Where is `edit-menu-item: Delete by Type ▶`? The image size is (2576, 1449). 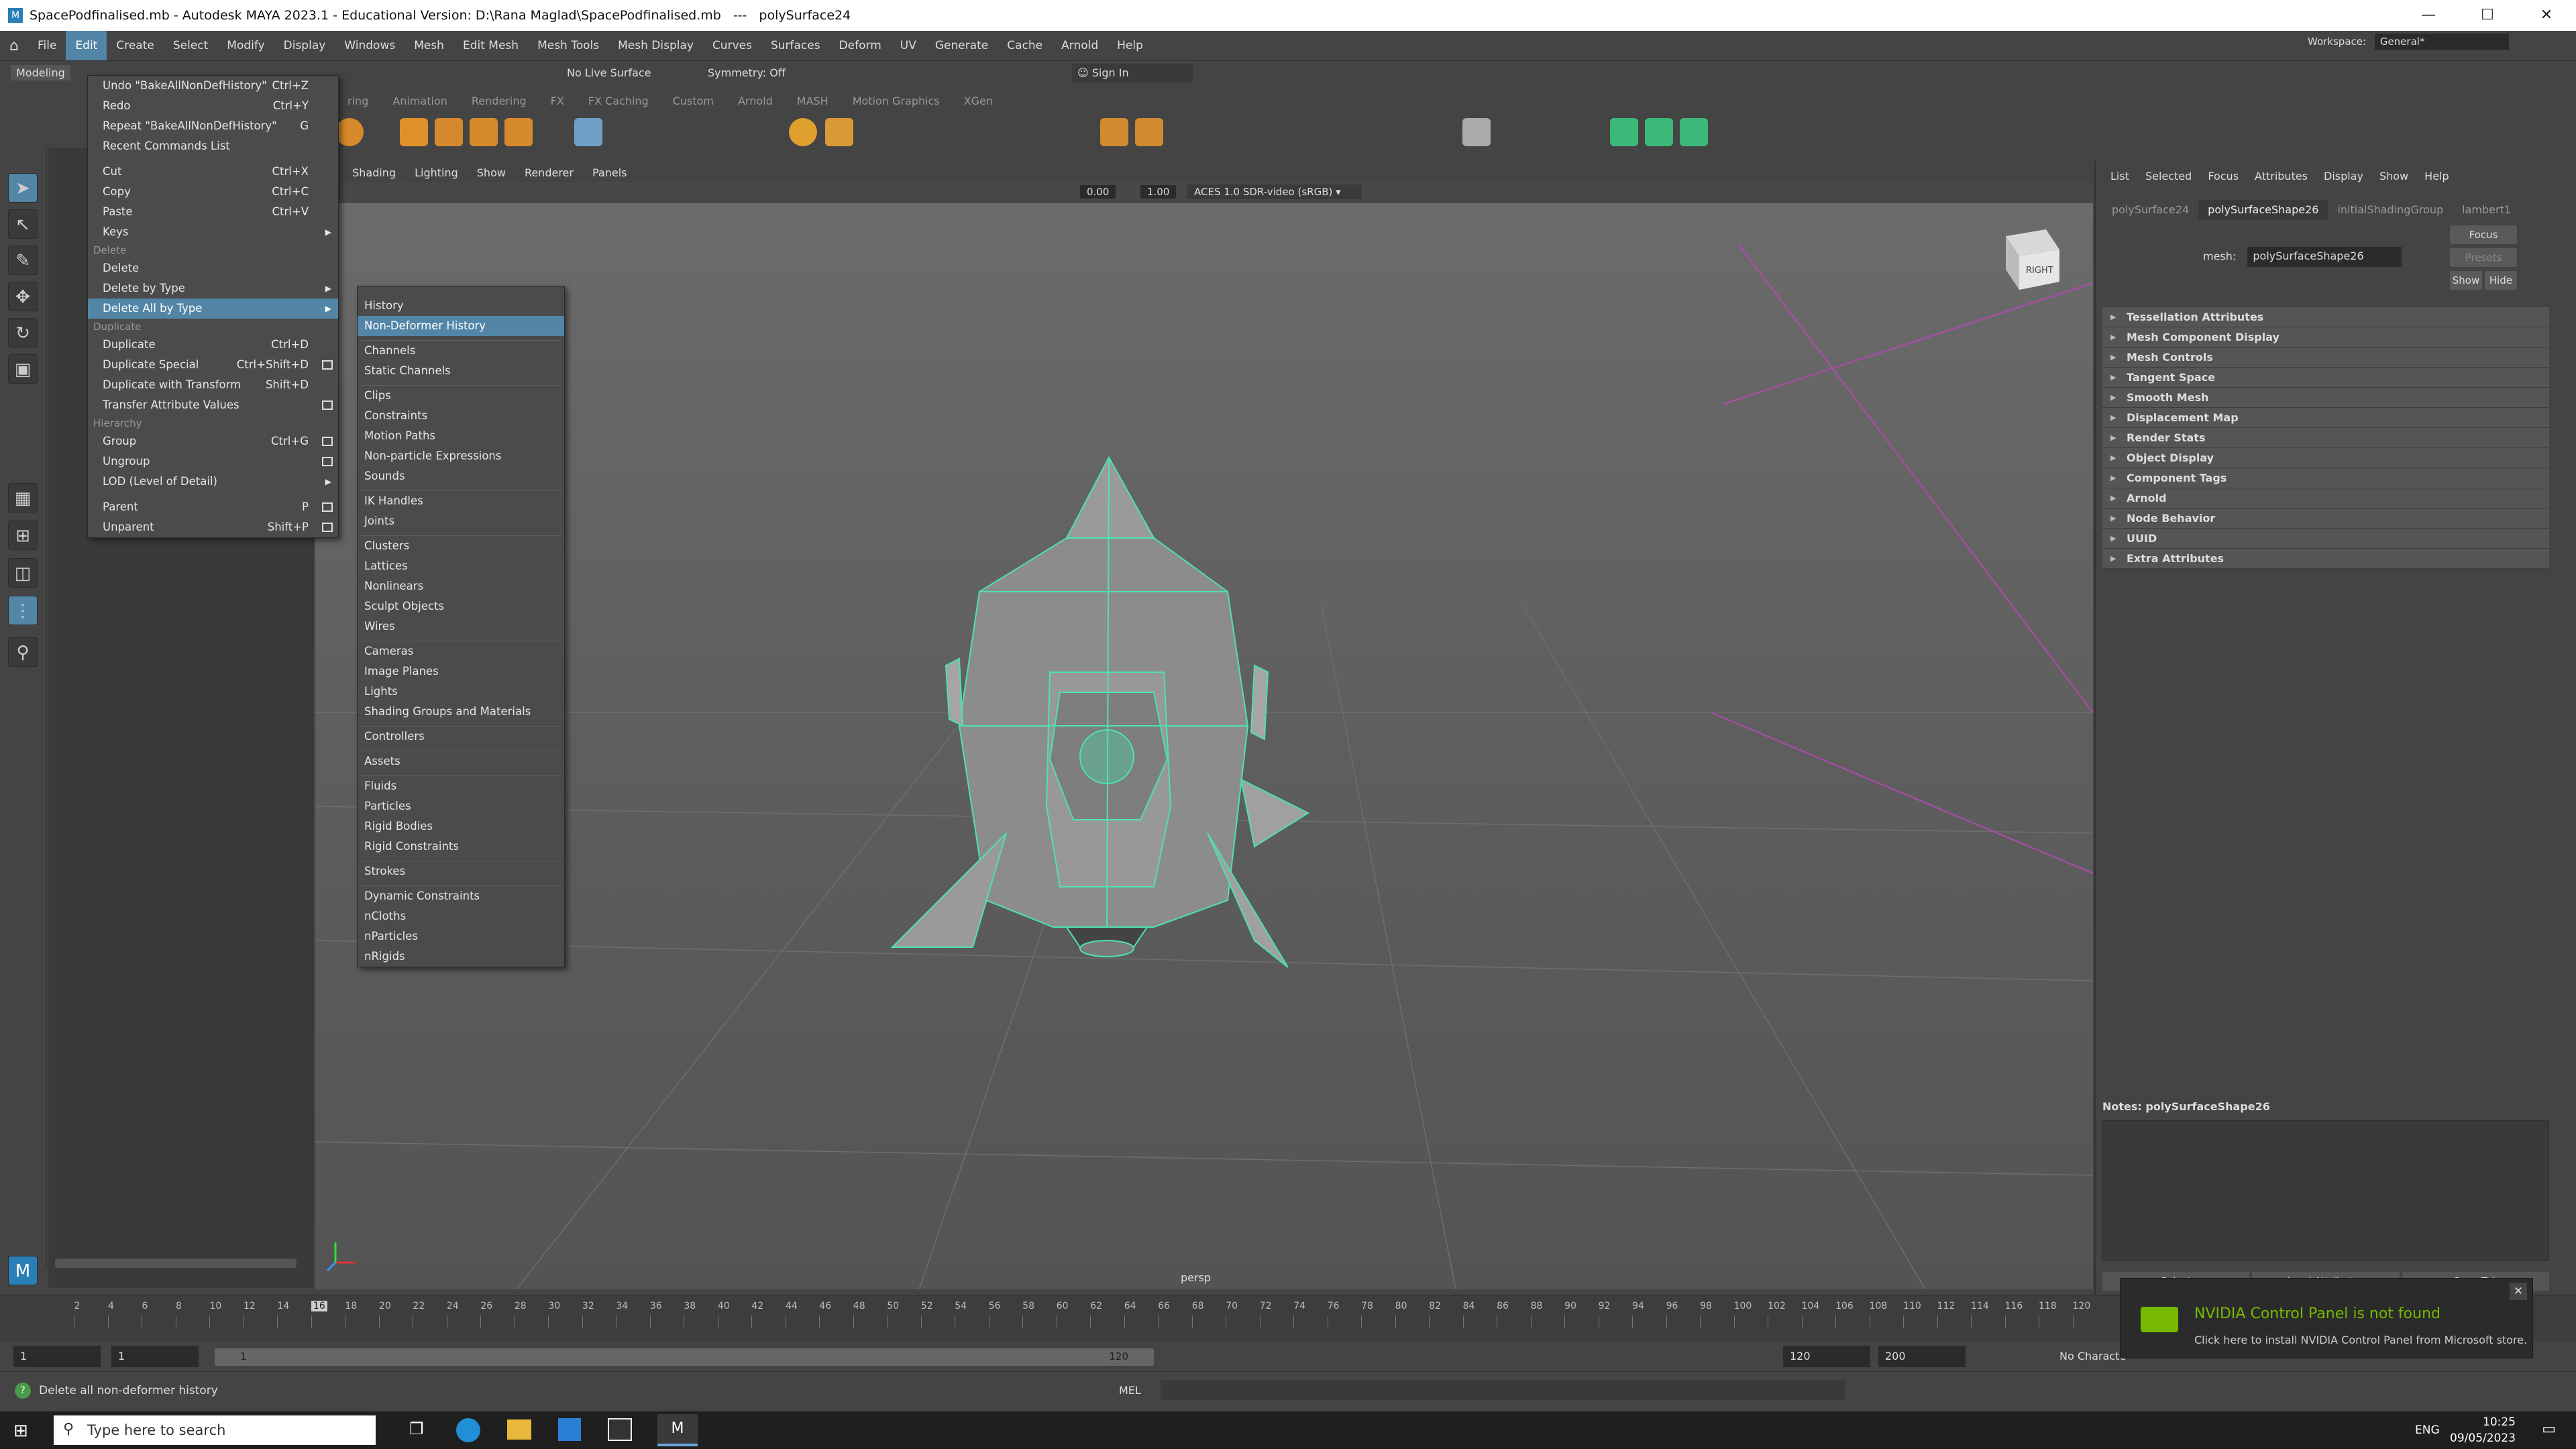
edit-menu-item: Delete by Type ▶ is located at coordinates (213, 288).